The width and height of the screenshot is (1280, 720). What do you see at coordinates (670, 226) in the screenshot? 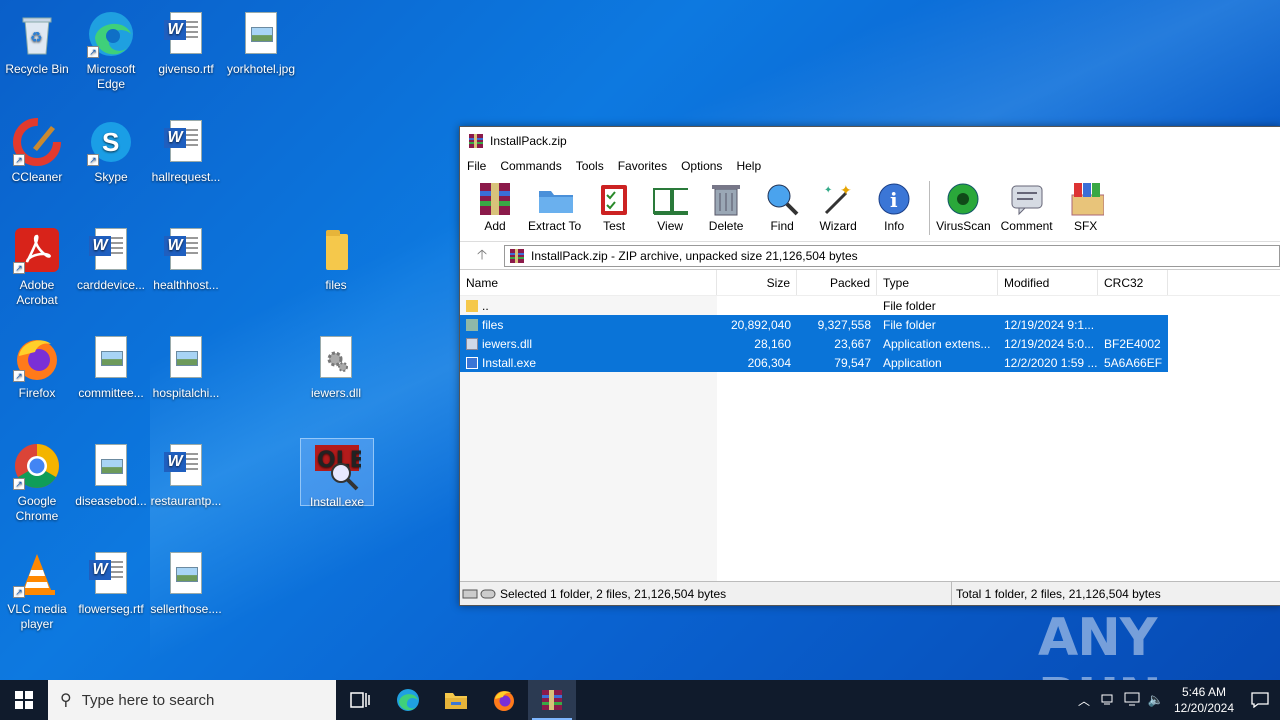
I see `toolbar-label: View` at bounding box center [670, 226].